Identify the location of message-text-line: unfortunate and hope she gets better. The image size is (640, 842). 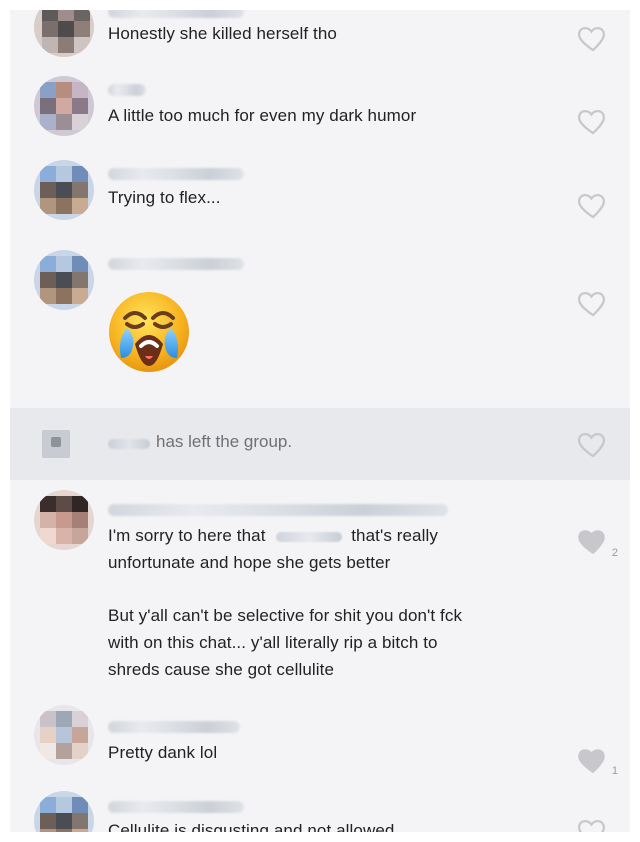
(249, 562).